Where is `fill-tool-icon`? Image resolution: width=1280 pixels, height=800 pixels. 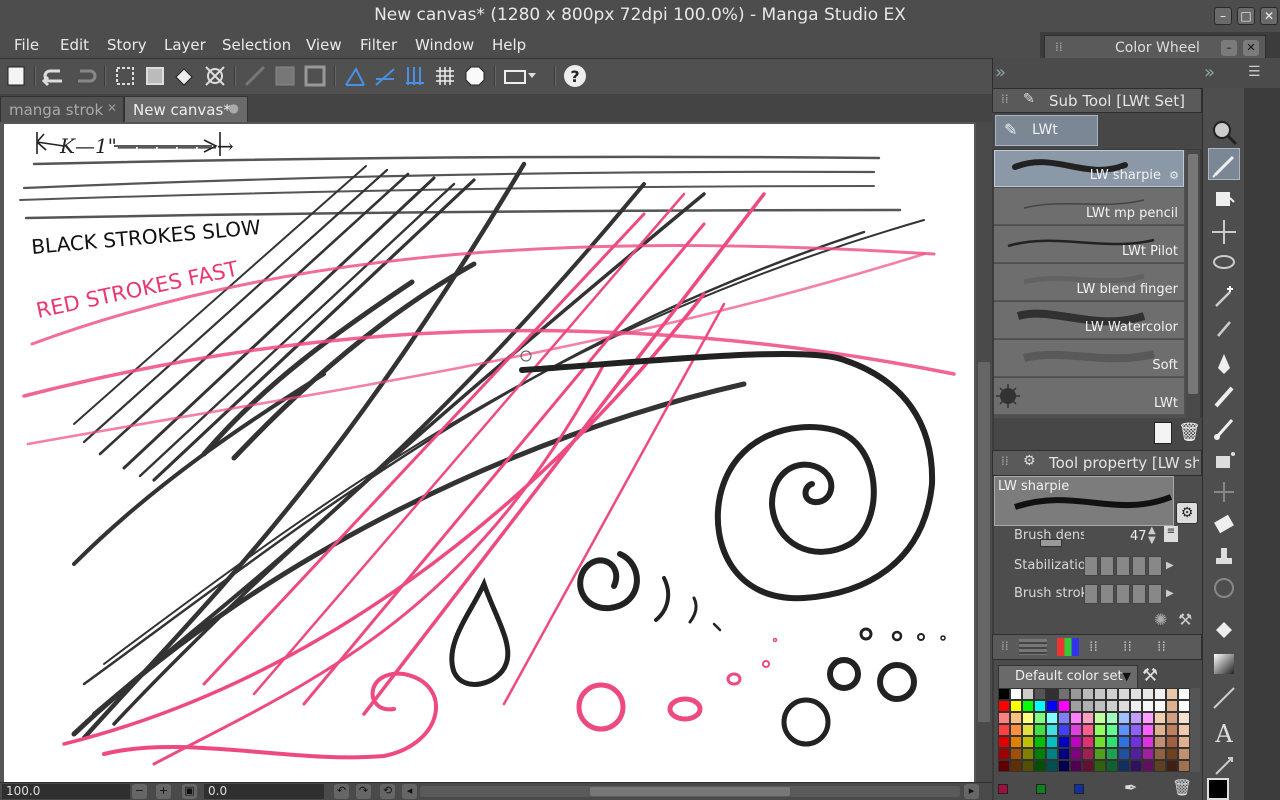 fill-tool-icon is located at coordinates (1224, 628).